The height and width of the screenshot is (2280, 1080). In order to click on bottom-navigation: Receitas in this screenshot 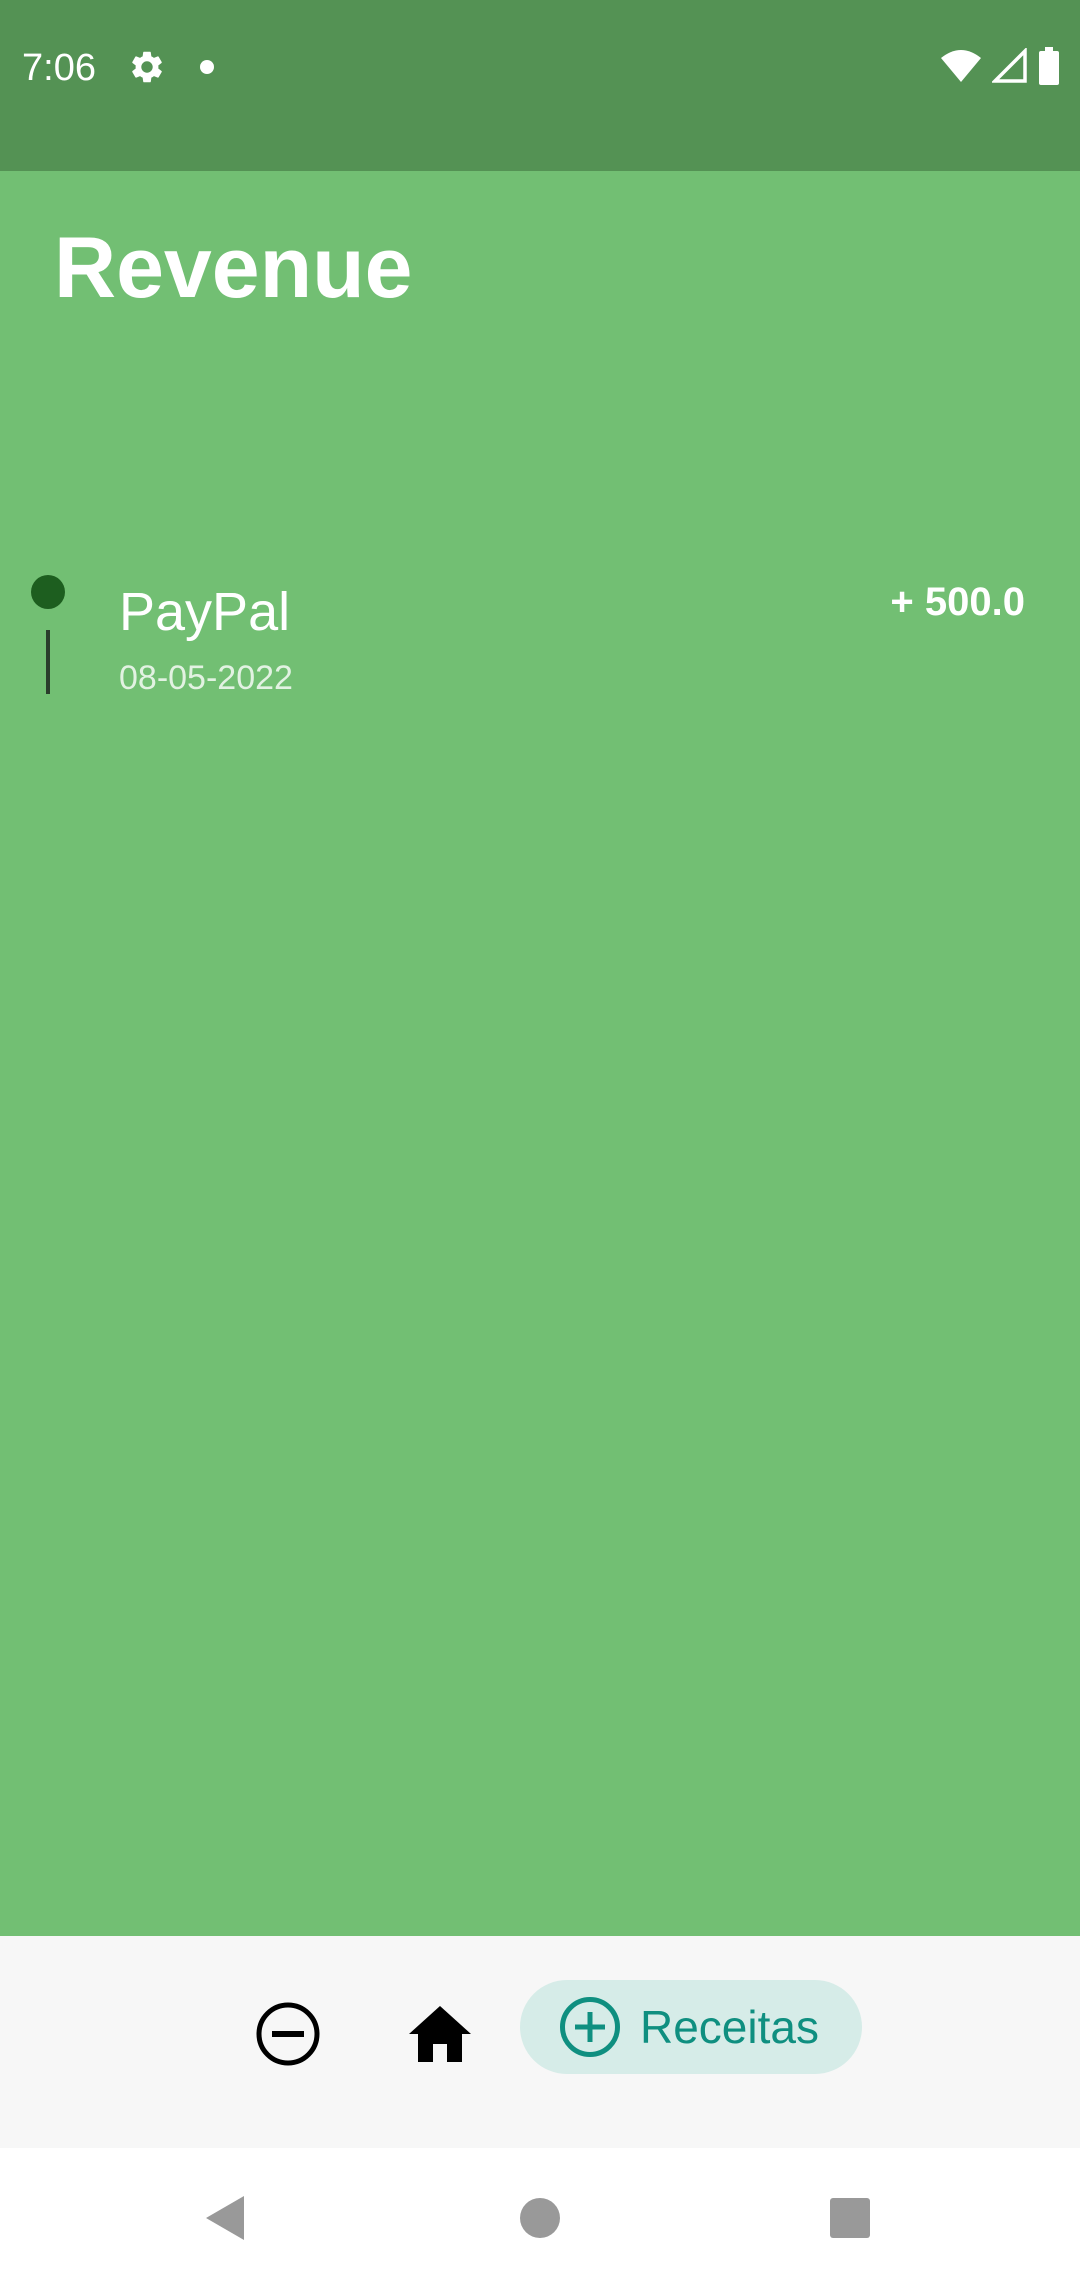, I will do `click(540, 2042)`.